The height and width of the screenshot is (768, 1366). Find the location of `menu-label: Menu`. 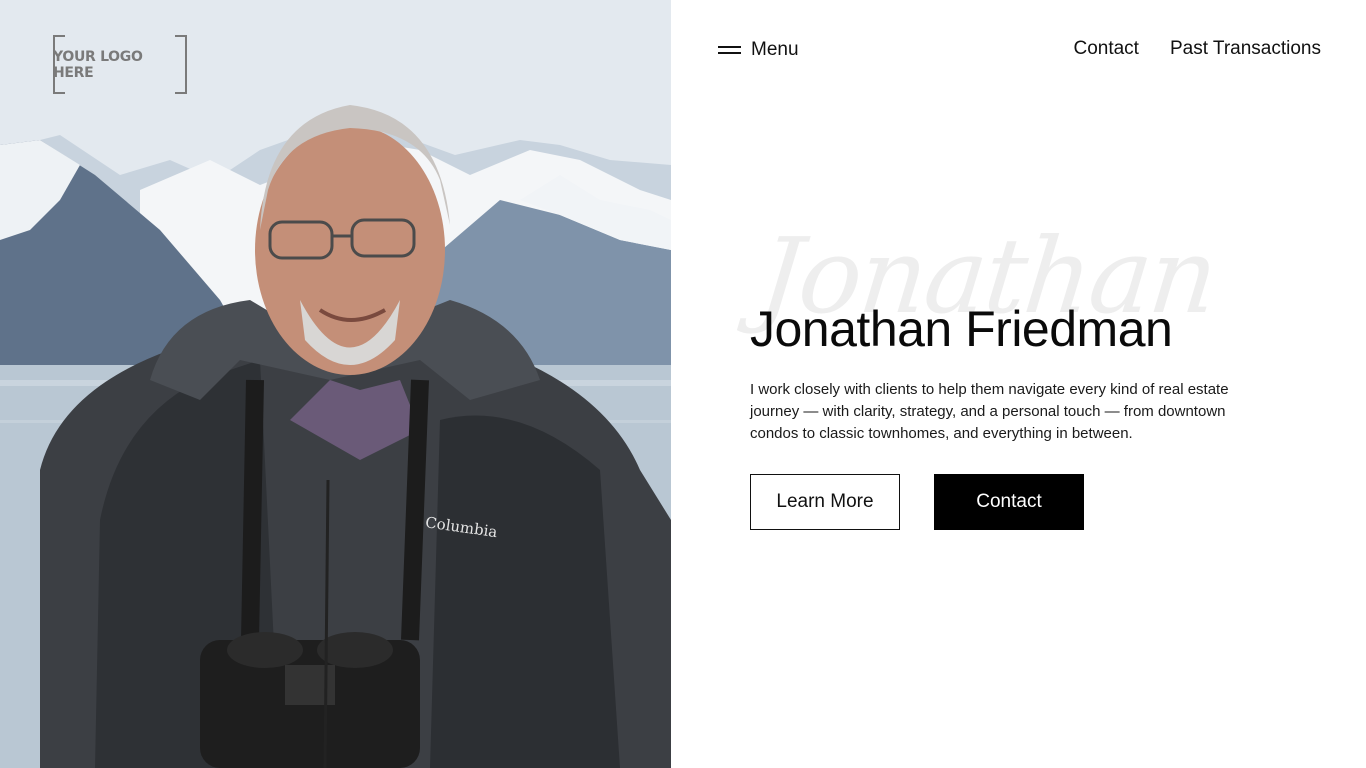

menu-label: Menu is located at coordinates (775, 49).